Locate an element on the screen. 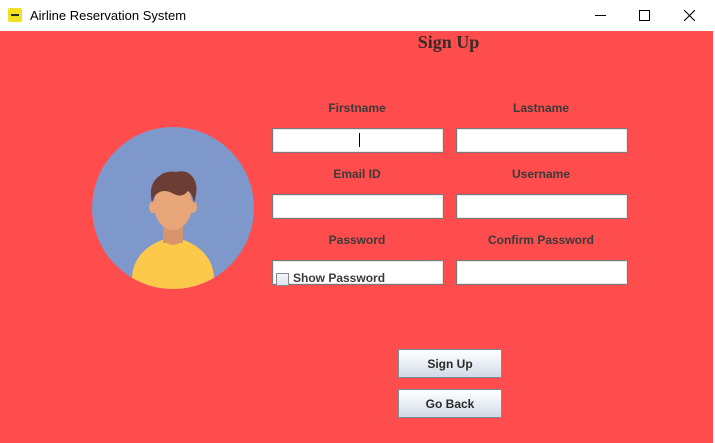  close-icon is located at coordinates (689, 15).